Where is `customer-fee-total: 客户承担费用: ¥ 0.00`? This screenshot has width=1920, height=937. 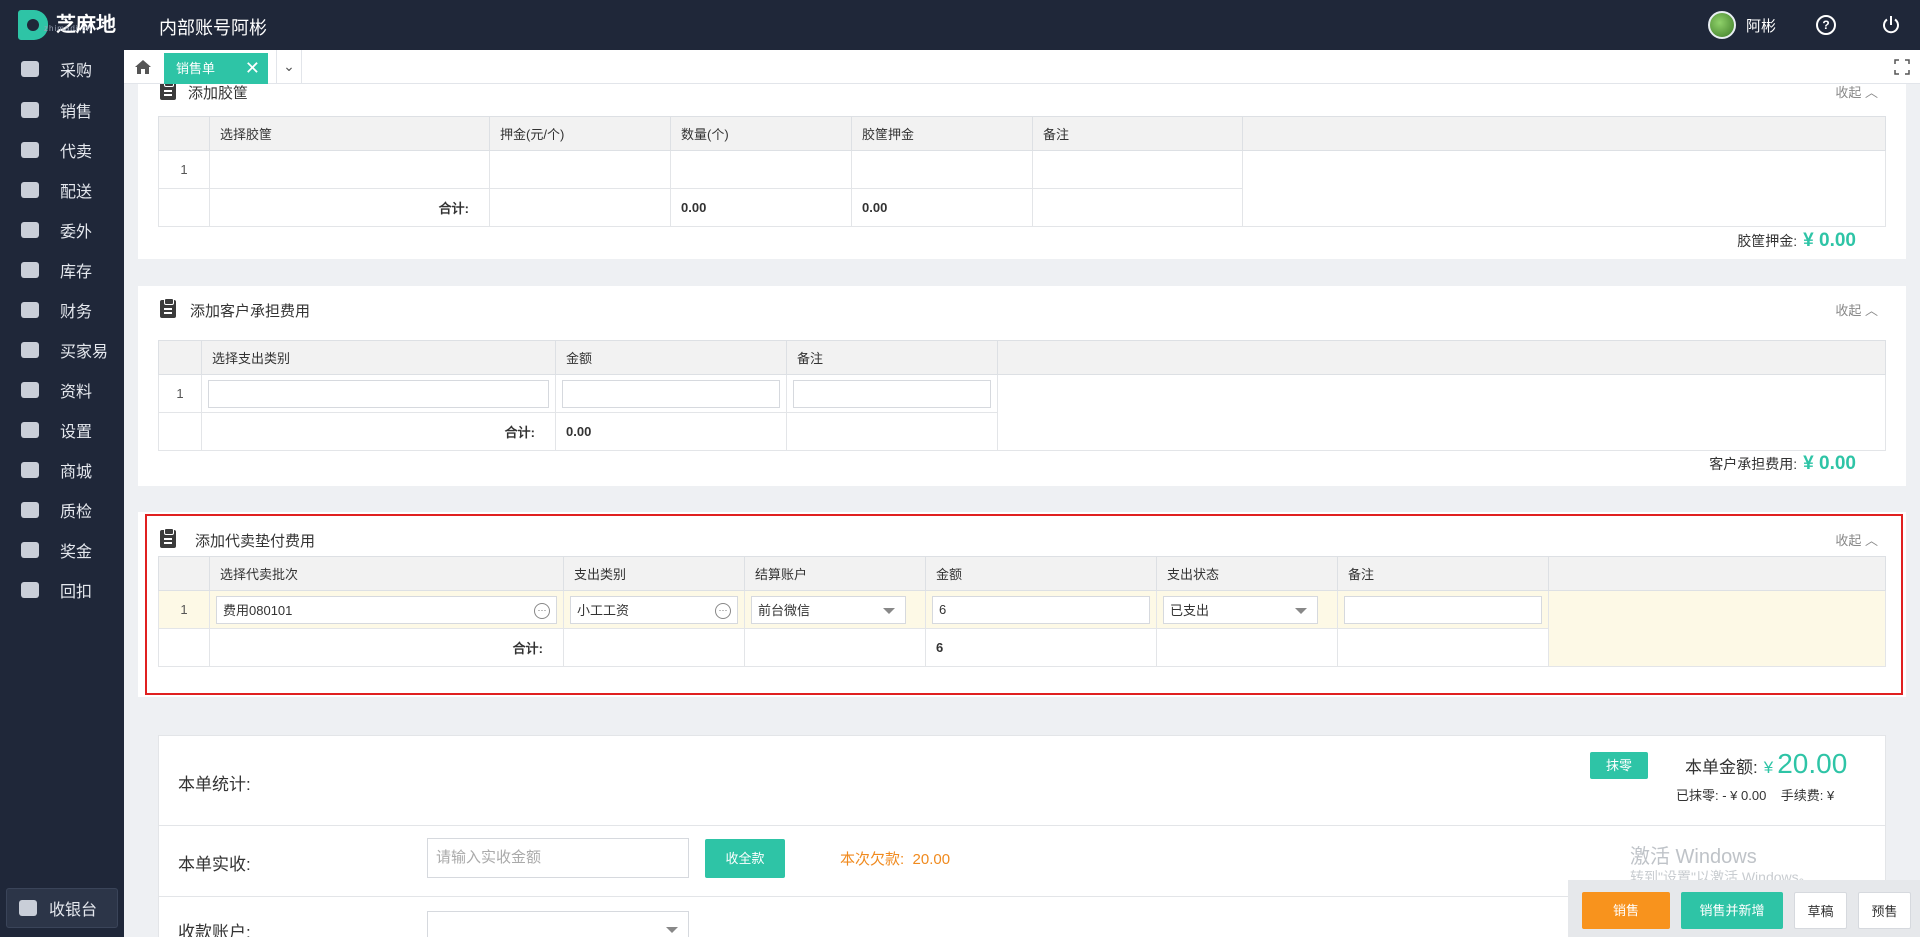
customer-fee-total: 客户承担费用: ¥ 0.00 is located at coordinates (1782, 463).